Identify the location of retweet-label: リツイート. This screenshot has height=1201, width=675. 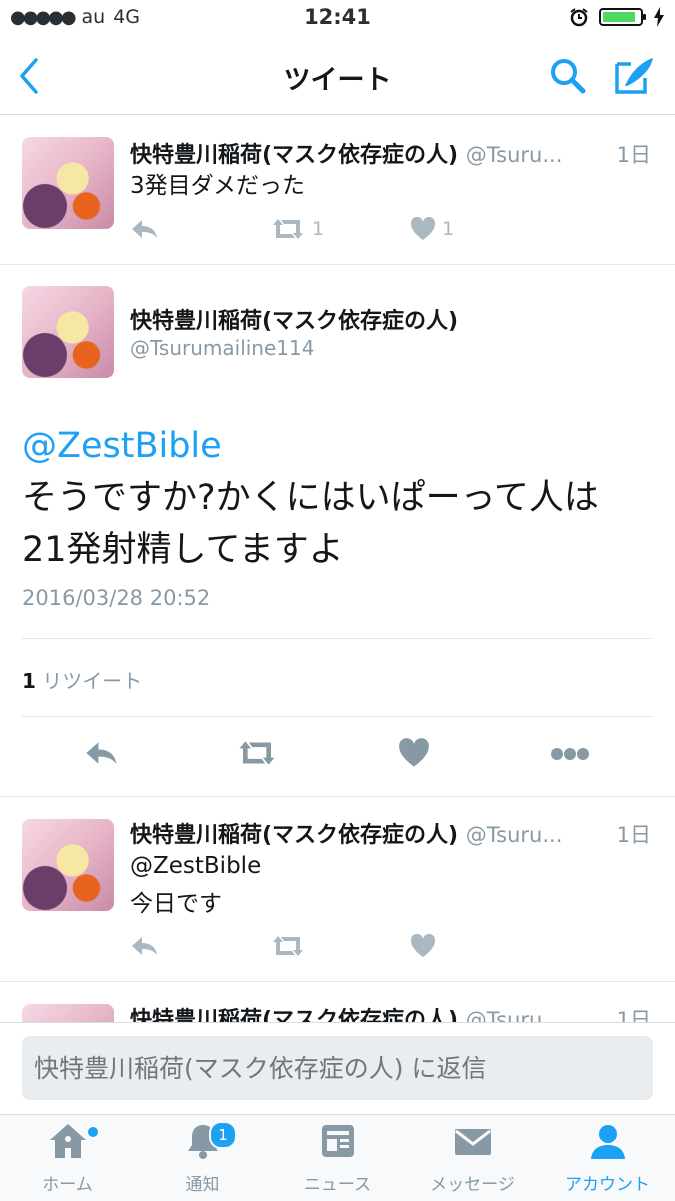
(92, 681).